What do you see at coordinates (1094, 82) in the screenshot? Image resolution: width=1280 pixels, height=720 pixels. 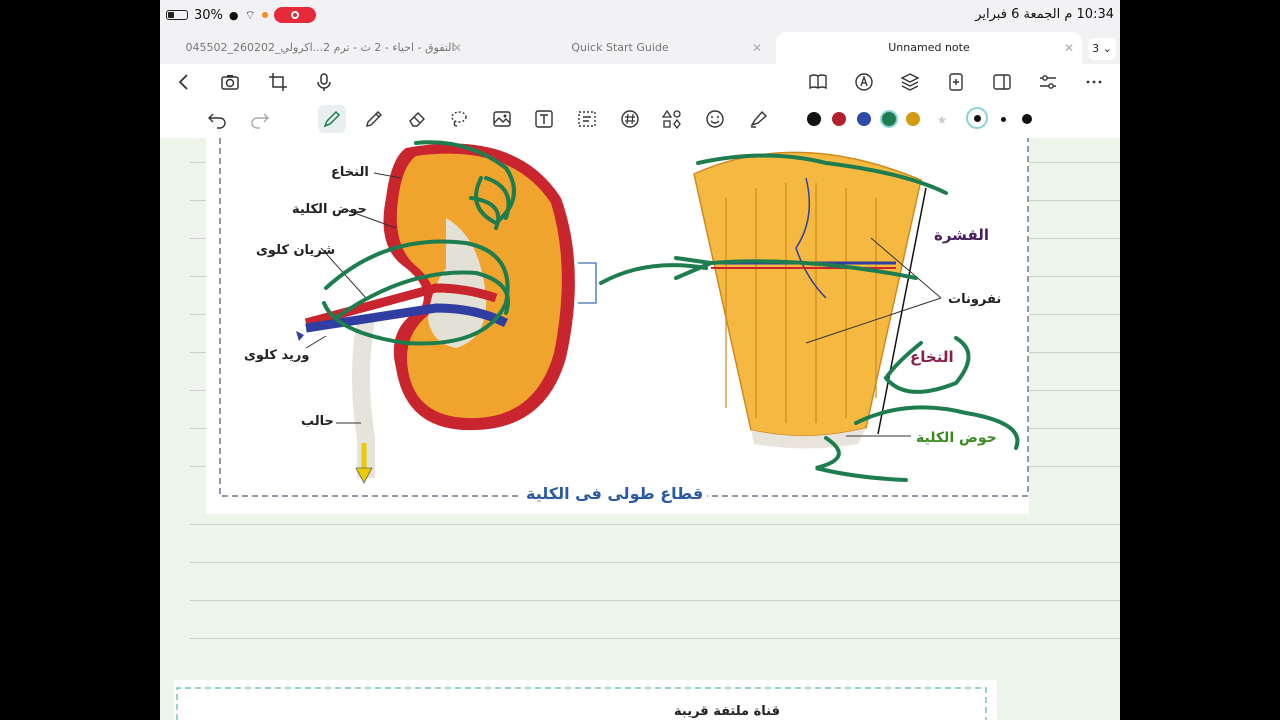 I see `more-icon` at bounding box center [1094, 82].